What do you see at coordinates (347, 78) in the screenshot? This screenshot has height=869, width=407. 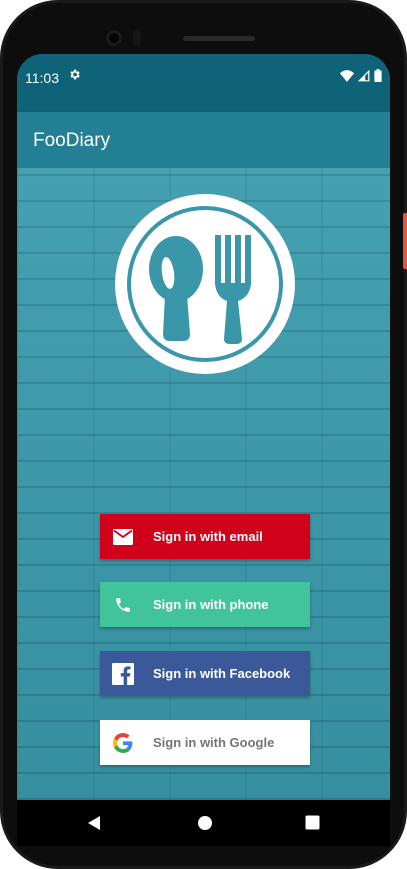 I see `wifi-icon` at bounding box center [347, 78].